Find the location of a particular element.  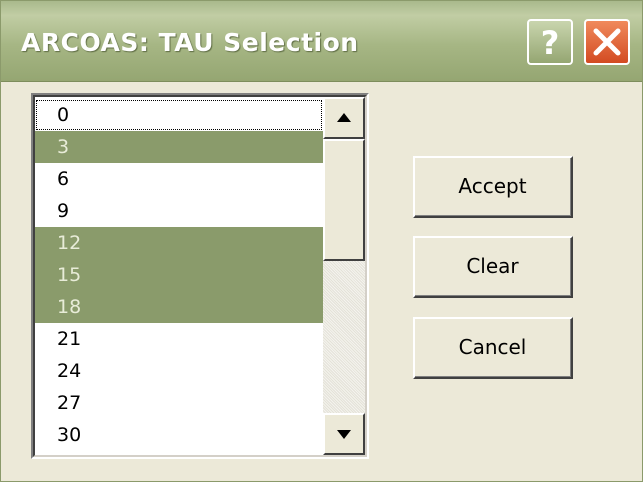

clear-button: Clear is located at coordinates (493, 267).